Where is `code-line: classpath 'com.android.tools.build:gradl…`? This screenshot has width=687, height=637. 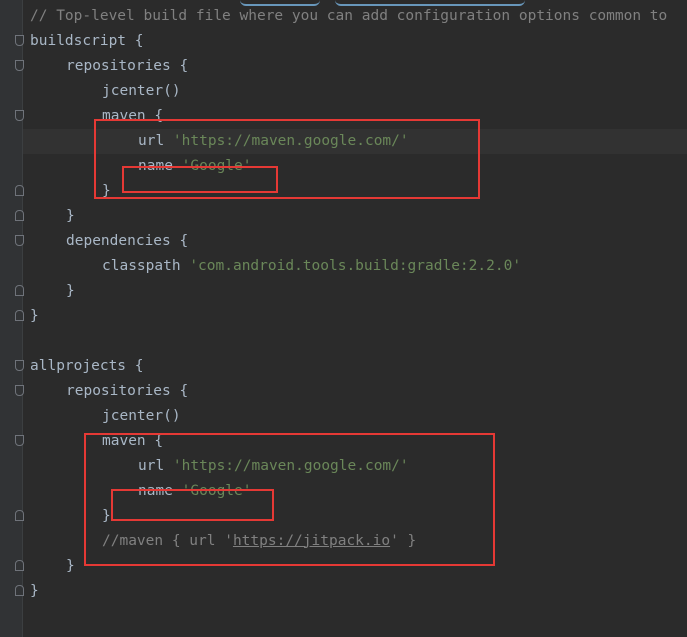 code-line: classpath 'com.android.tools.build:gradl… is located at coordinates (358, 266).